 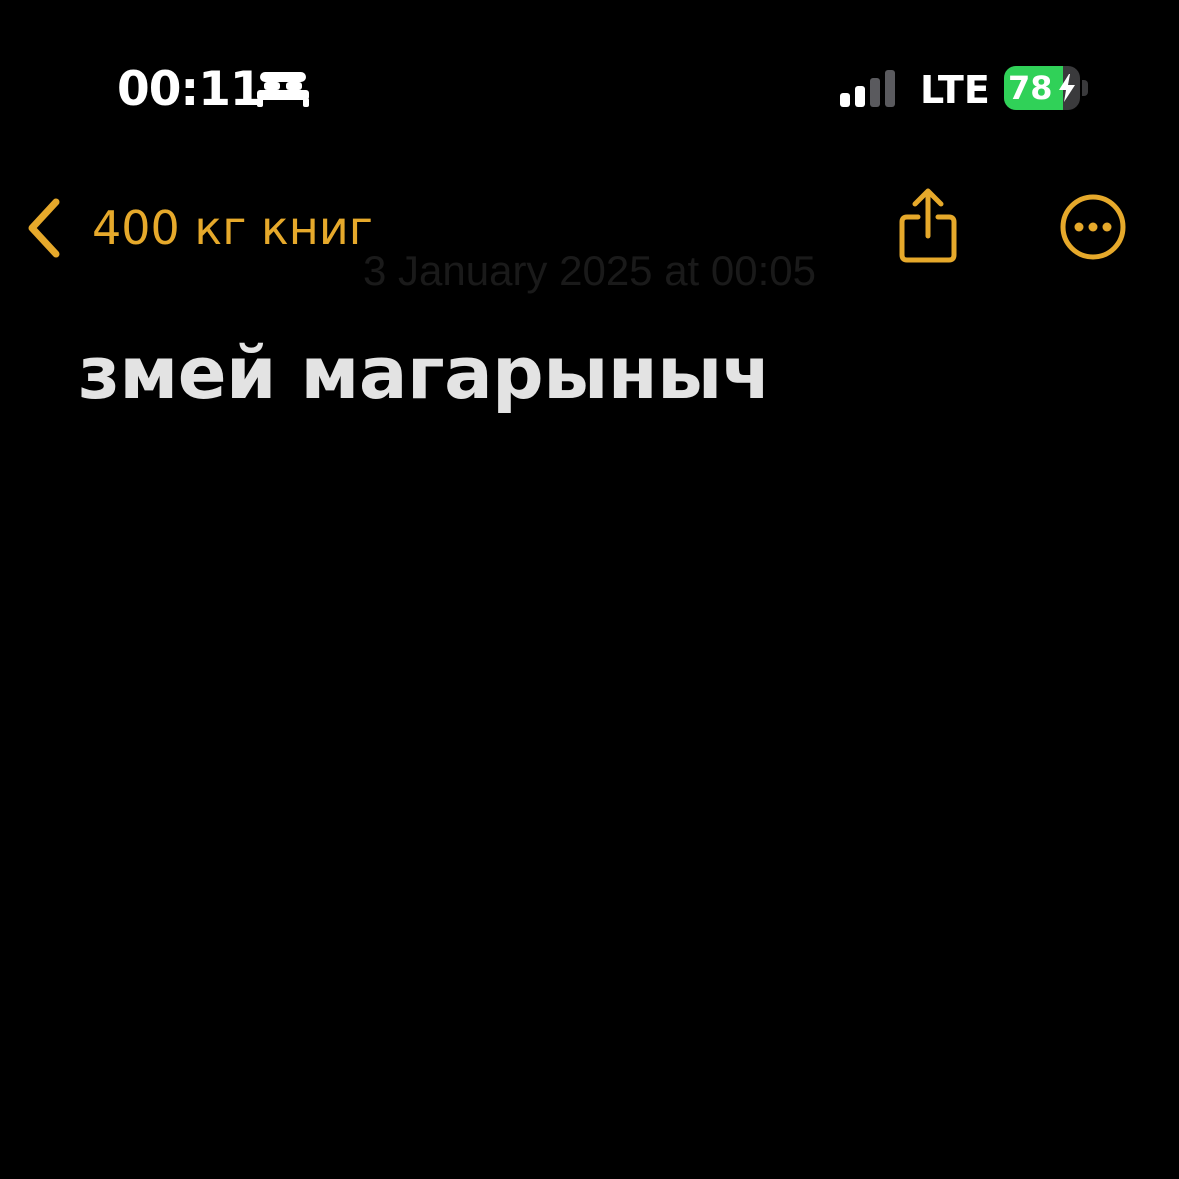 I want to click on status-time: 00:11, so click(x=190, y=89).